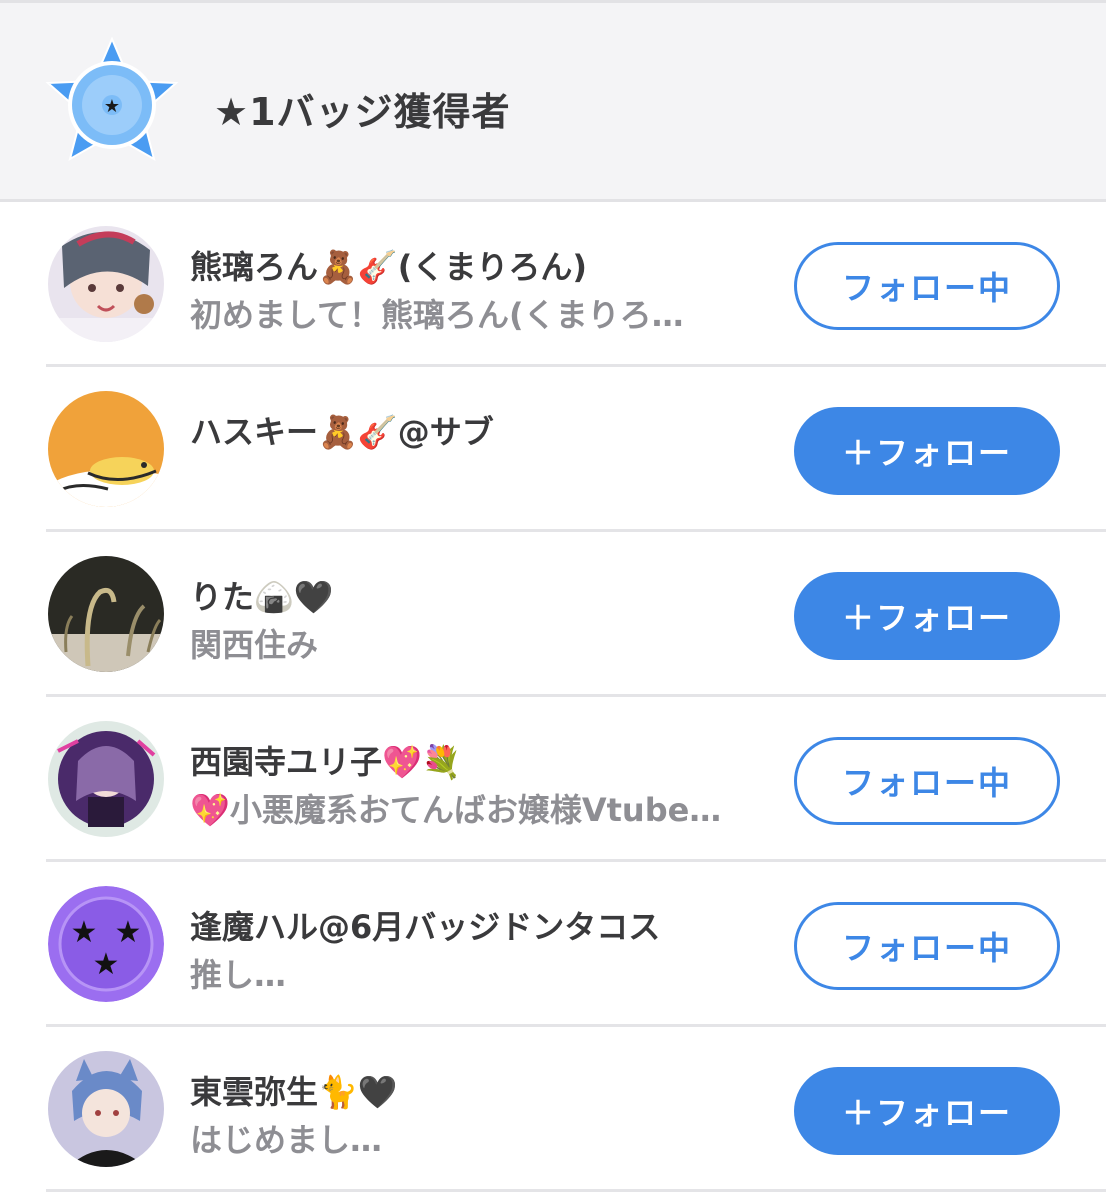  Describe the element at coordinates (388, 267) in the screenshot. I see `user-name: 熊璃ろん🧸🎸(くまりろん)` at that location.